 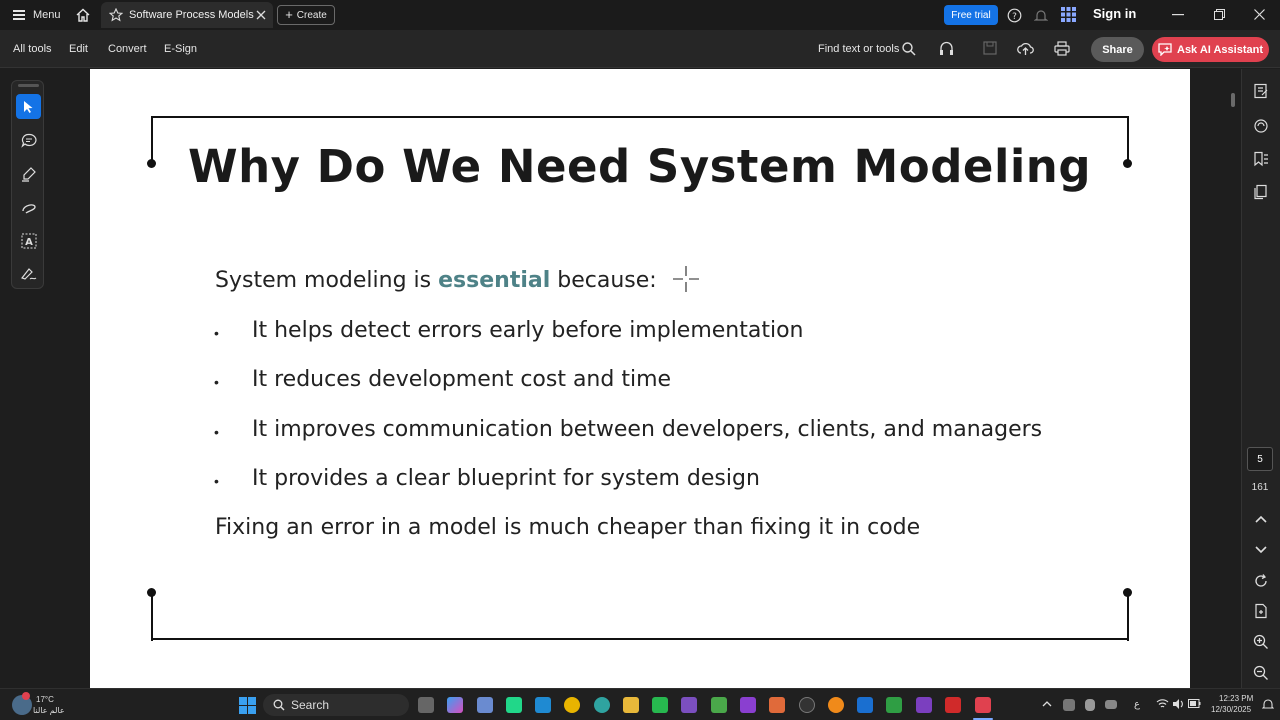 I want to click on menu-edit: Edit, so click(x=78, y=49).